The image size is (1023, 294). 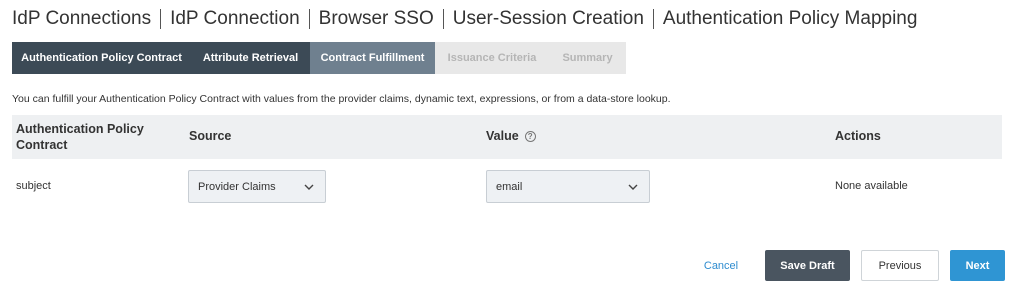 I want to click on tab-issuance-criteria: Issuance Criteria, so click(x=492, y=58).